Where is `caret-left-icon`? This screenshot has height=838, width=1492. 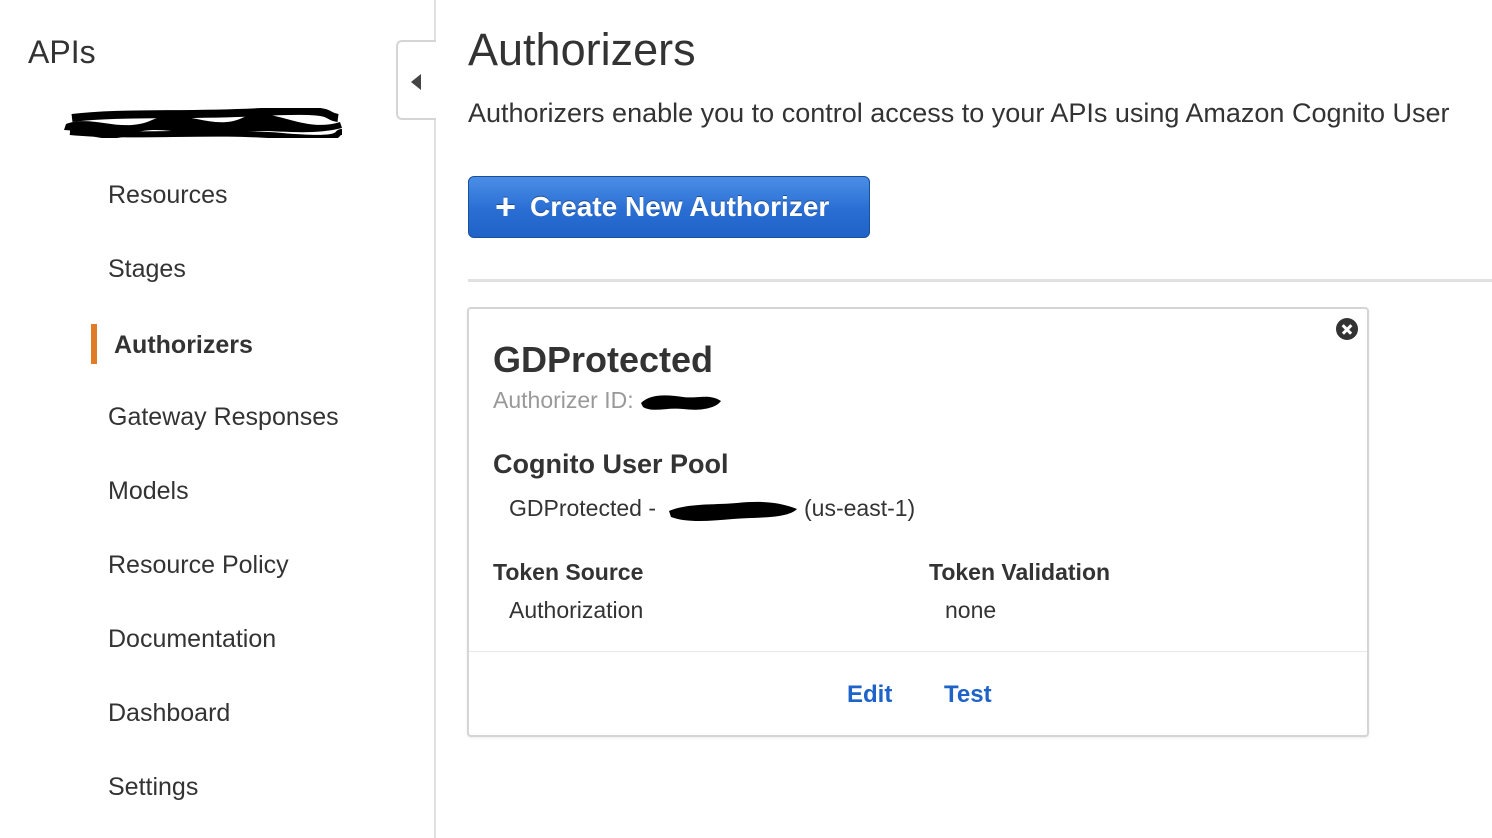
caret-left-icon is located at coordinates (416, 82).